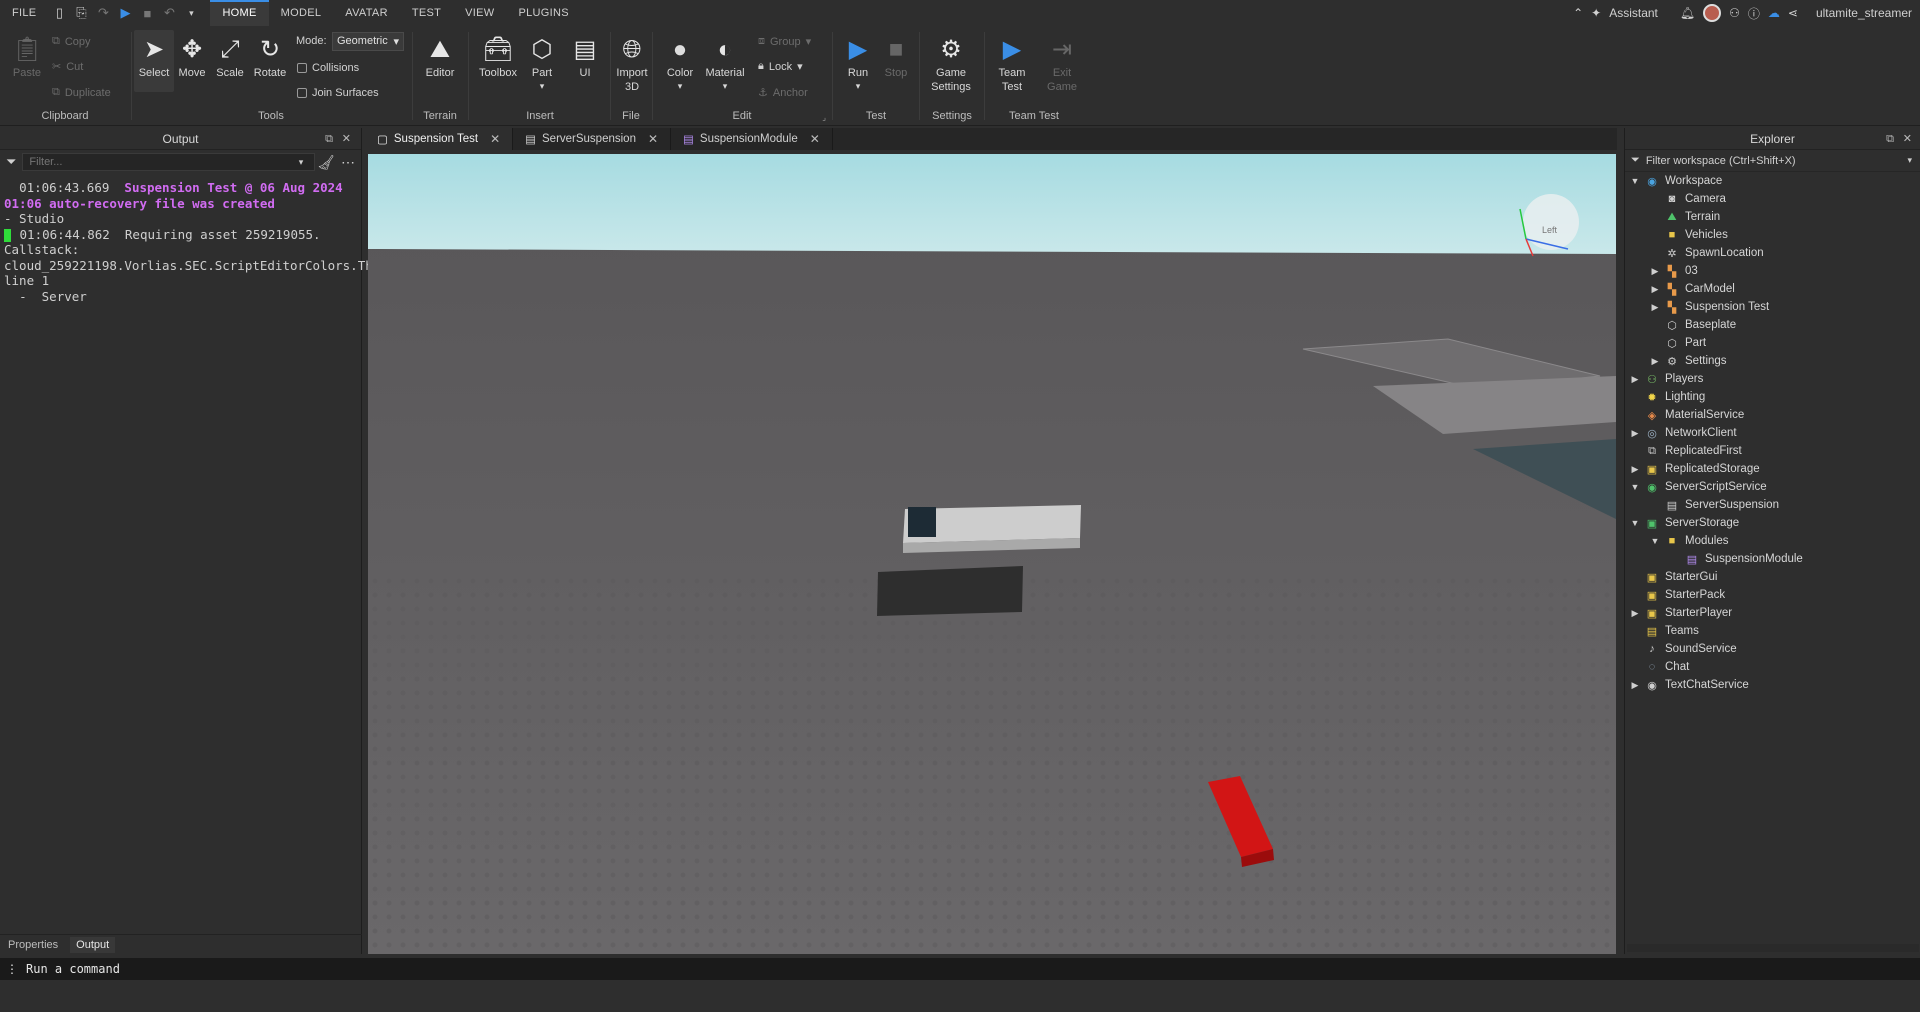  Describe the element at coordinates (1773, 948) in the screenshot. I see `horizontal-scrollbar` at that location.